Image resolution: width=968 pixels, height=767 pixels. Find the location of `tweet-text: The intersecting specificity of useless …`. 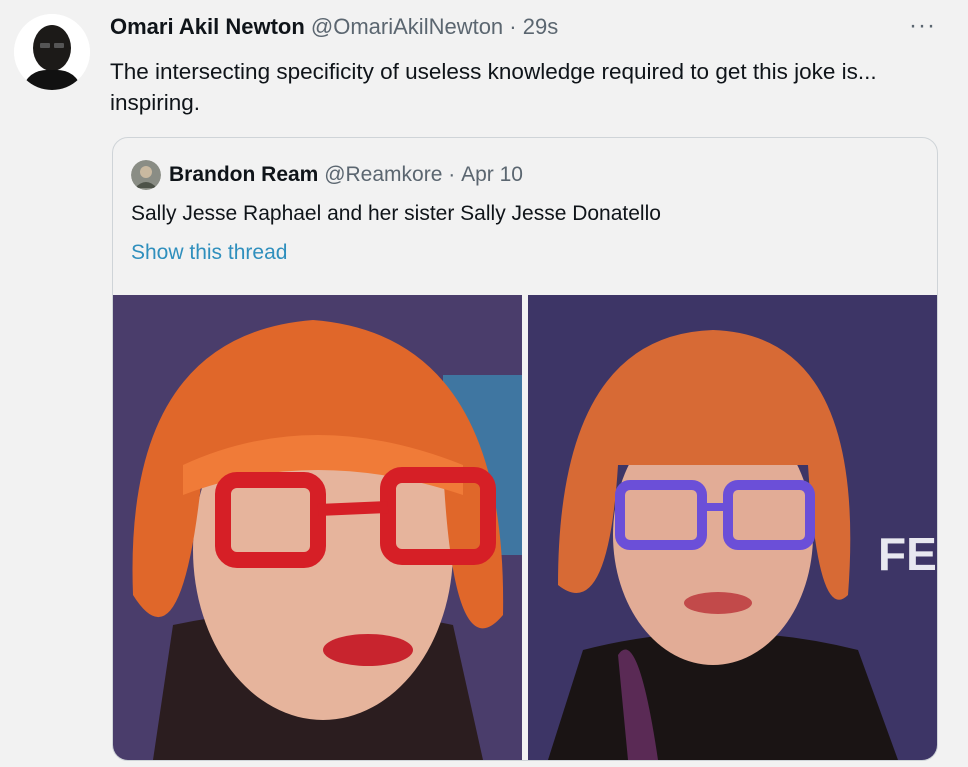

tweet-text: The intersecting specificity of useless … is located at coordinates (493, 87).